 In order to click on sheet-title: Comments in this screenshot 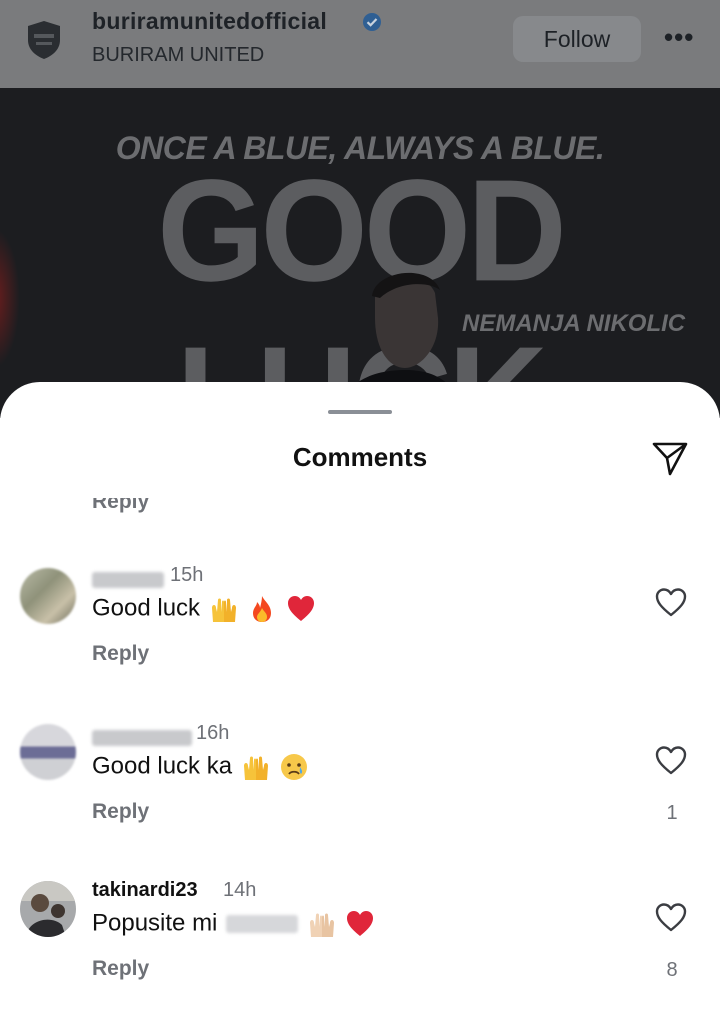, I will do `click(360, 457)`.